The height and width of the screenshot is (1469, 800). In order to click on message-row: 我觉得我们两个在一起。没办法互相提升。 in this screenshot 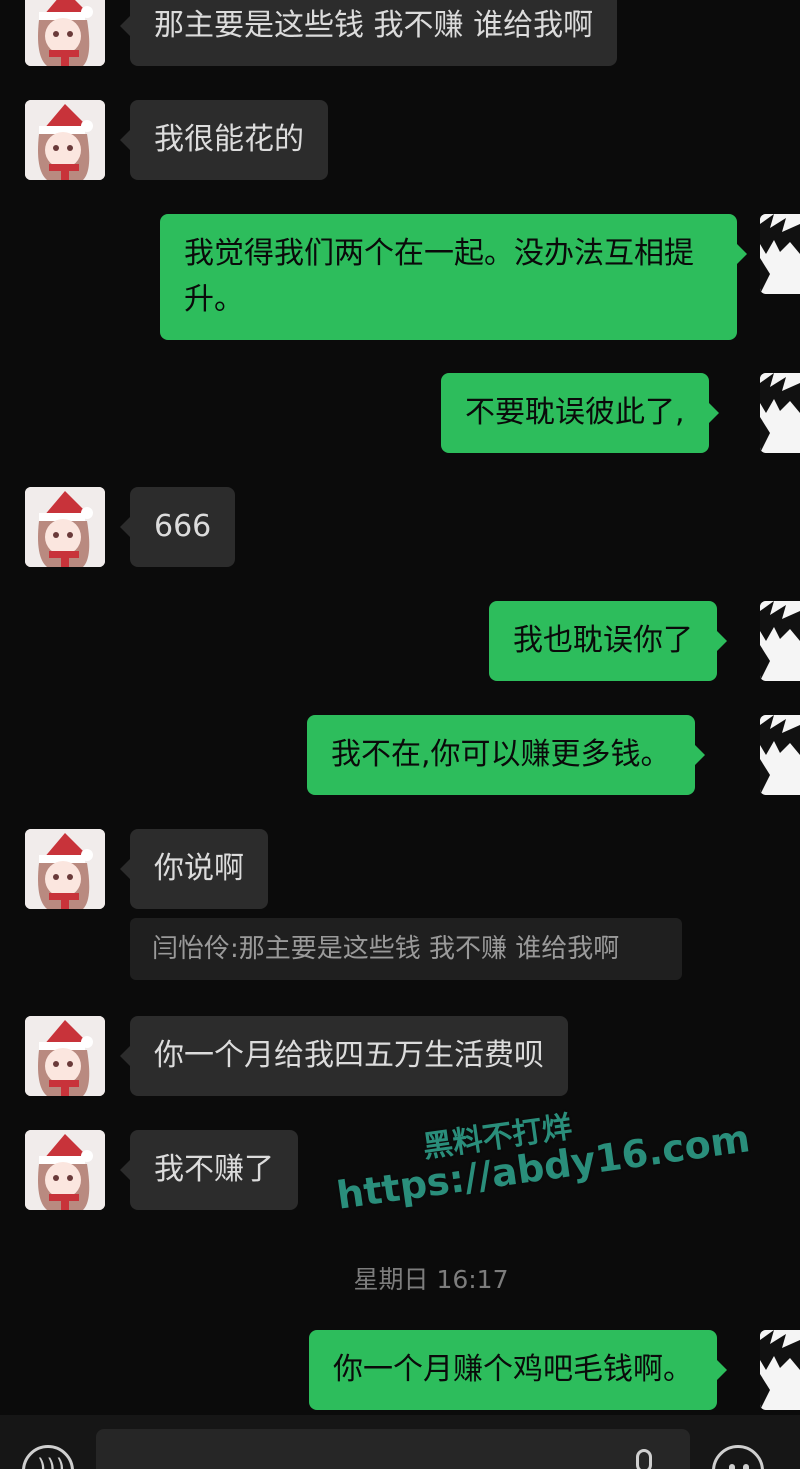, I will do `click(400, 277)`.